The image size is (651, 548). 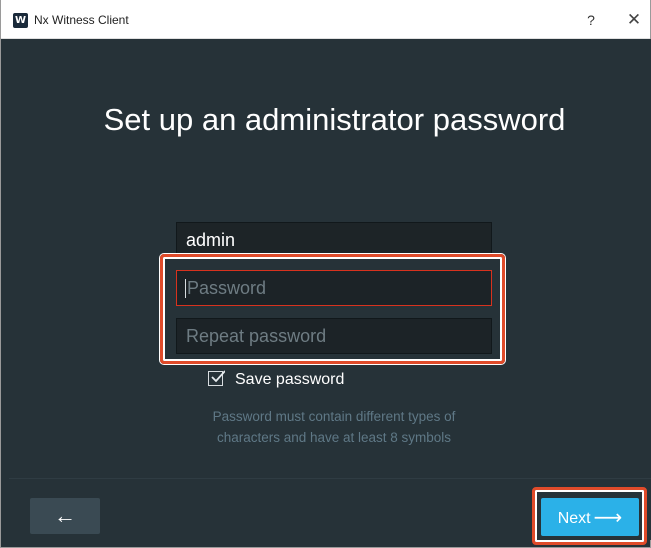 What do you see at coordinates (634, 20) in the screenshot?
I see `close-button: ✕` at bounding box center [634, 20].